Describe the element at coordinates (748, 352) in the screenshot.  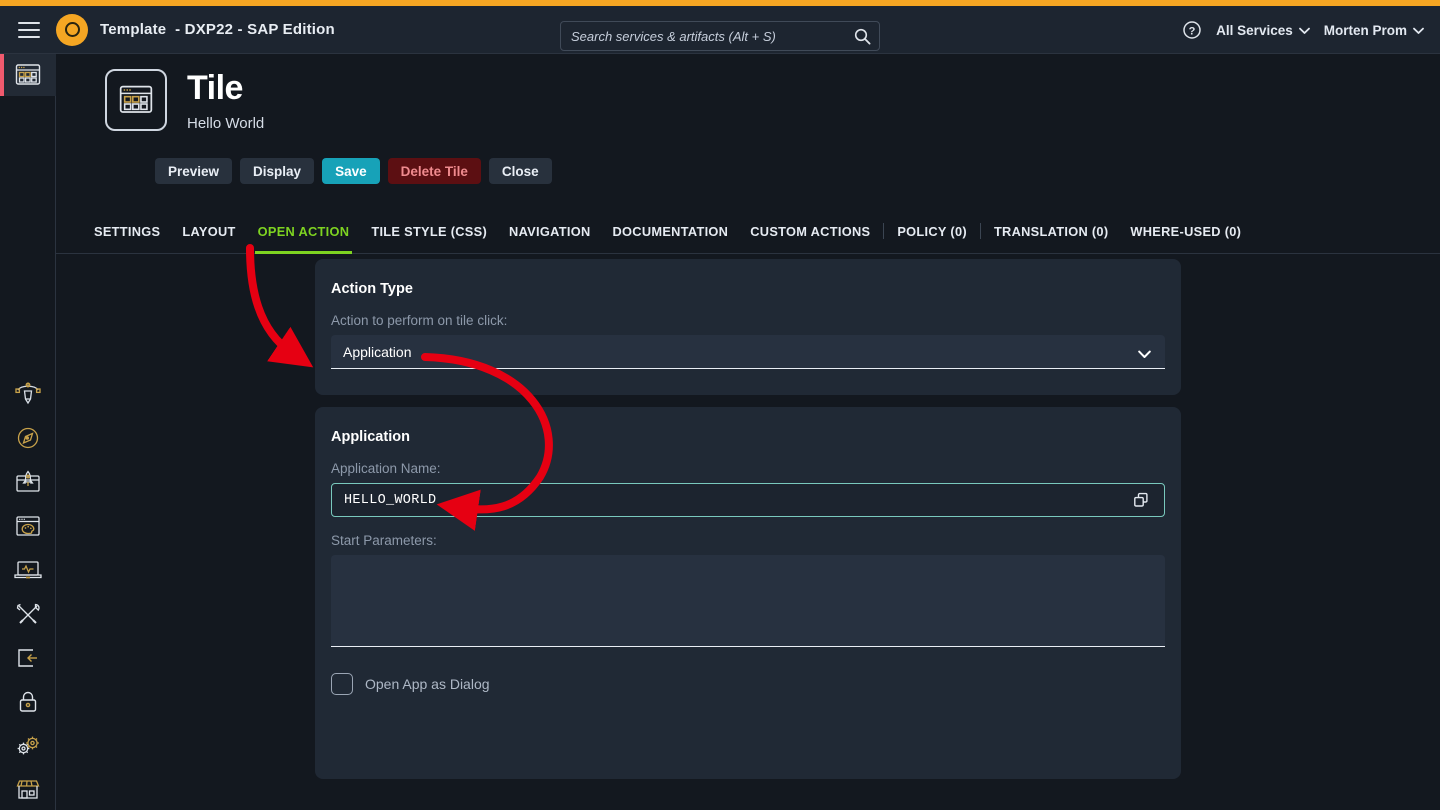
I see `action-type-select: Application` at that location.